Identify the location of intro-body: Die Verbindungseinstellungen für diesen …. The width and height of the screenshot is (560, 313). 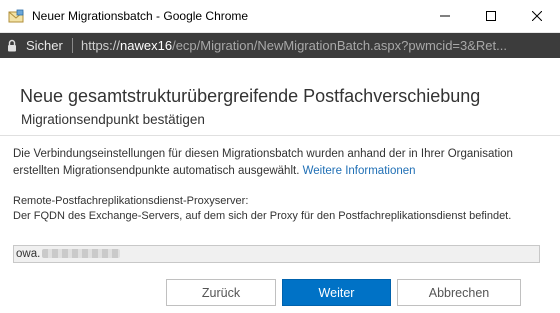
(263, 162).